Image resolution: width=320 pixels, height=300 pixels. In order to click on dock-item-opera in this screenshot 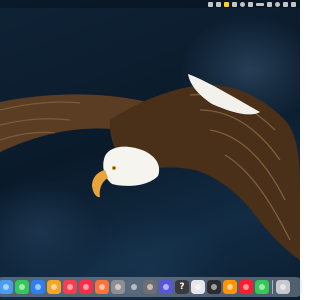, I will do `click(246, 287)`.